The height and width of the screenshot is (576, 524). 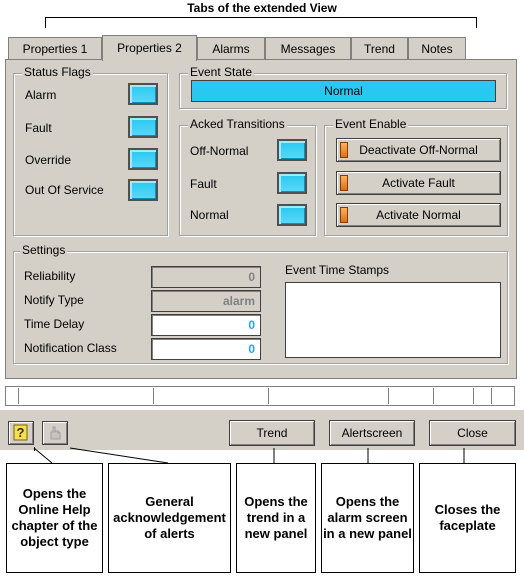 What do you see at coordinates (292, 150) in the screenshot?
I see `acked-off-normal-led` at bounding box center [292, 150].